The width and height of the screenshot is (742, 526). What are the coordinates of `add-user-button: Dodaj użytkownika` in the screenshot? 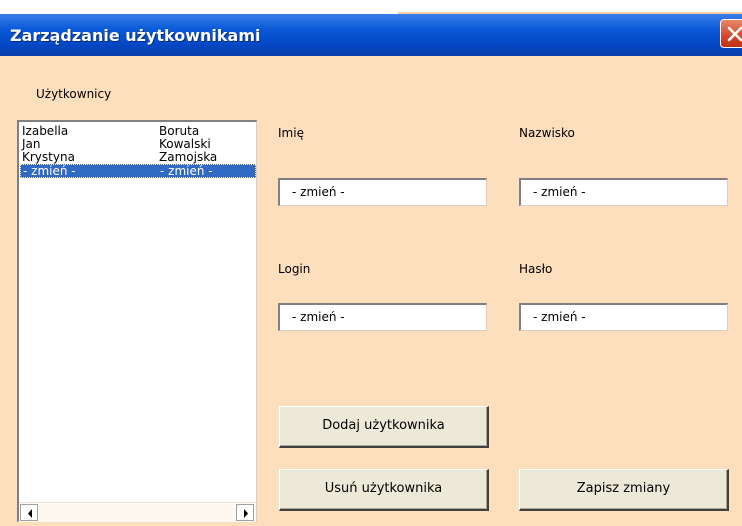 It's located at (384, 427).